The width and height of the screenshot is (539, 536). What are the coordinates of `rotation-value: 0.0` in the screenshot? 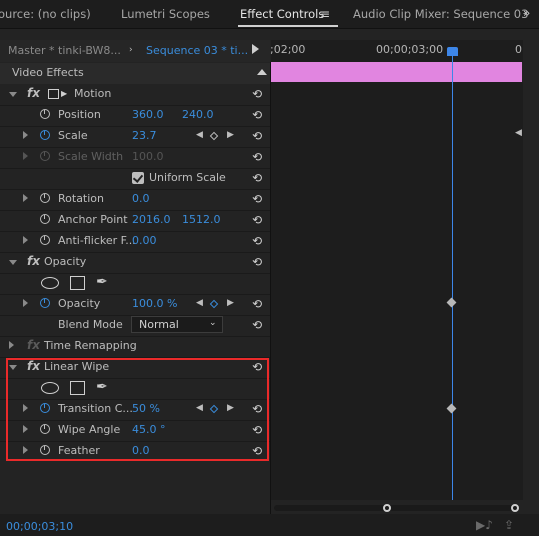 It's located at (141, 198).